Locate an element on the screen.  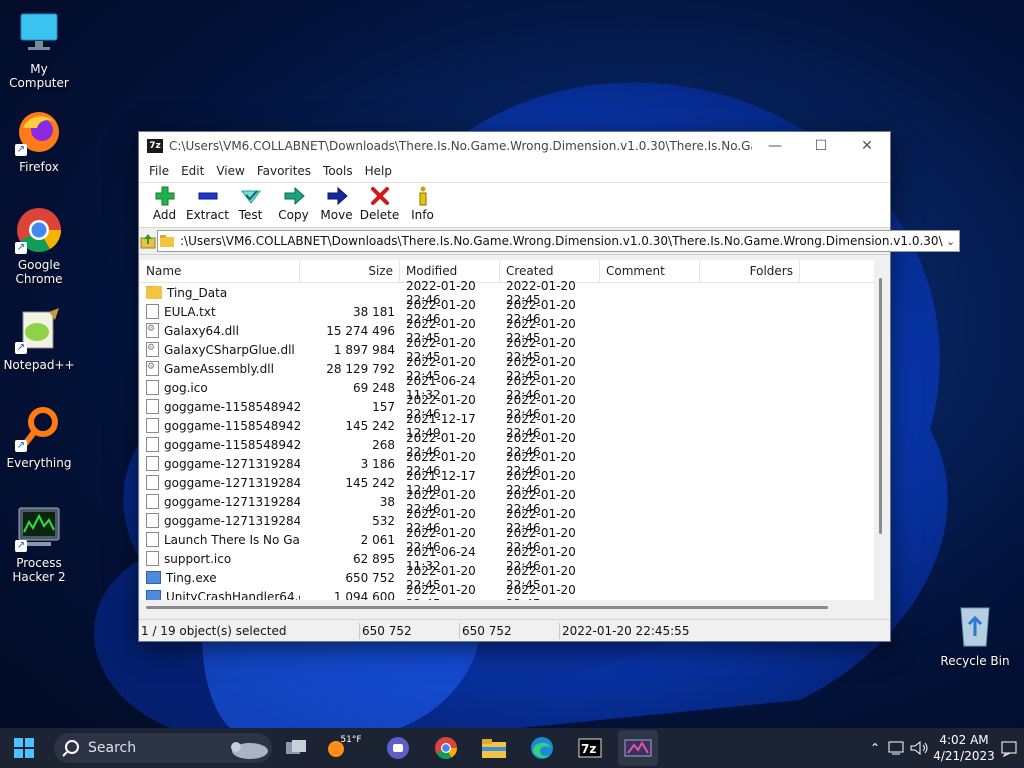
close-button: ✕ is located at coordinates (867, 146).